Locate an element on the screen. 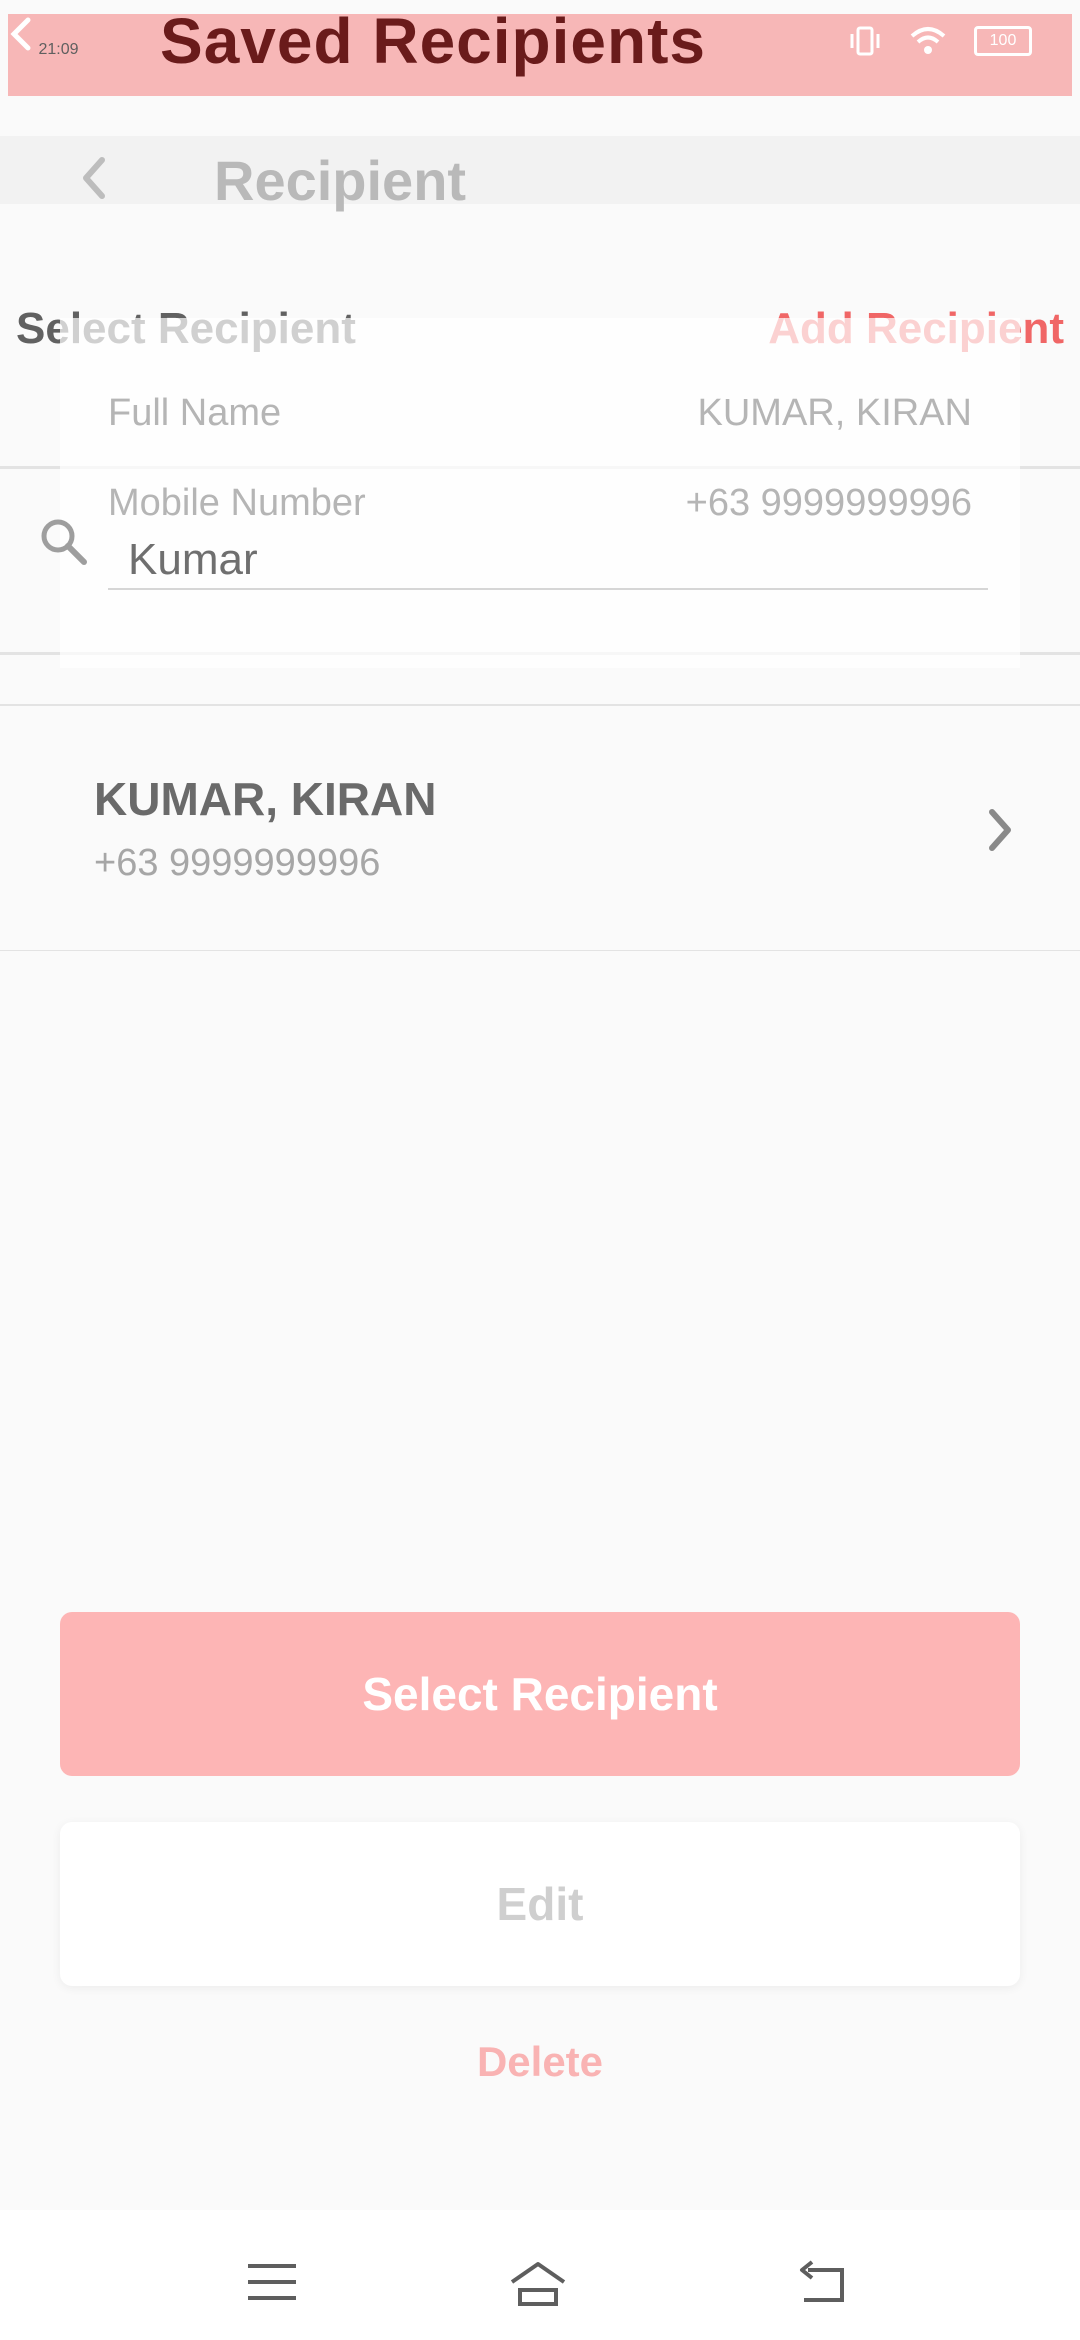  select-recipient-button: Select Recipient is located at coordinates (540, 1694).